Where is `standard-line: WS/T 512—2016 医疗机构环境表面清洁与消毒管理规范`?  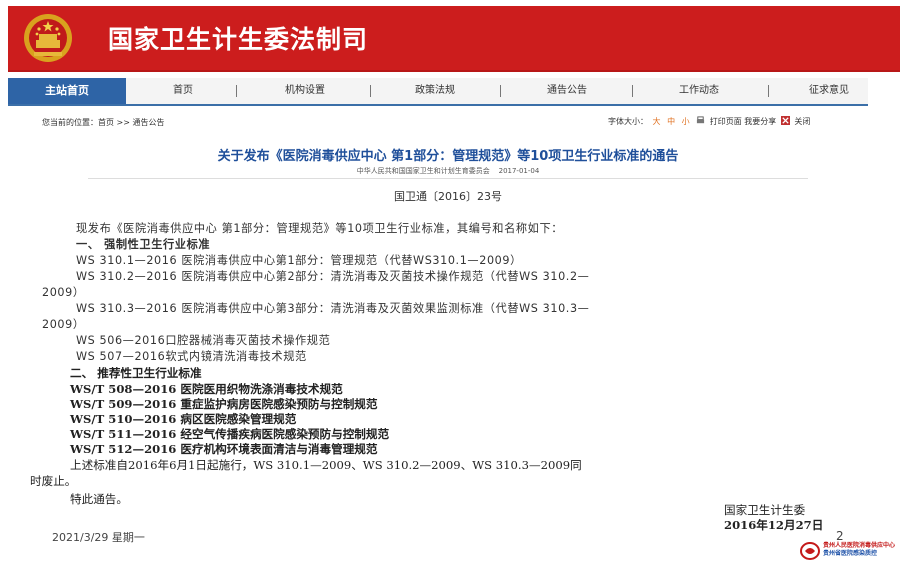
standard-line: WS/T 512—2016 医疗机构环境表面清洁与消毒管理规范 is located at coordinates (224, 449).